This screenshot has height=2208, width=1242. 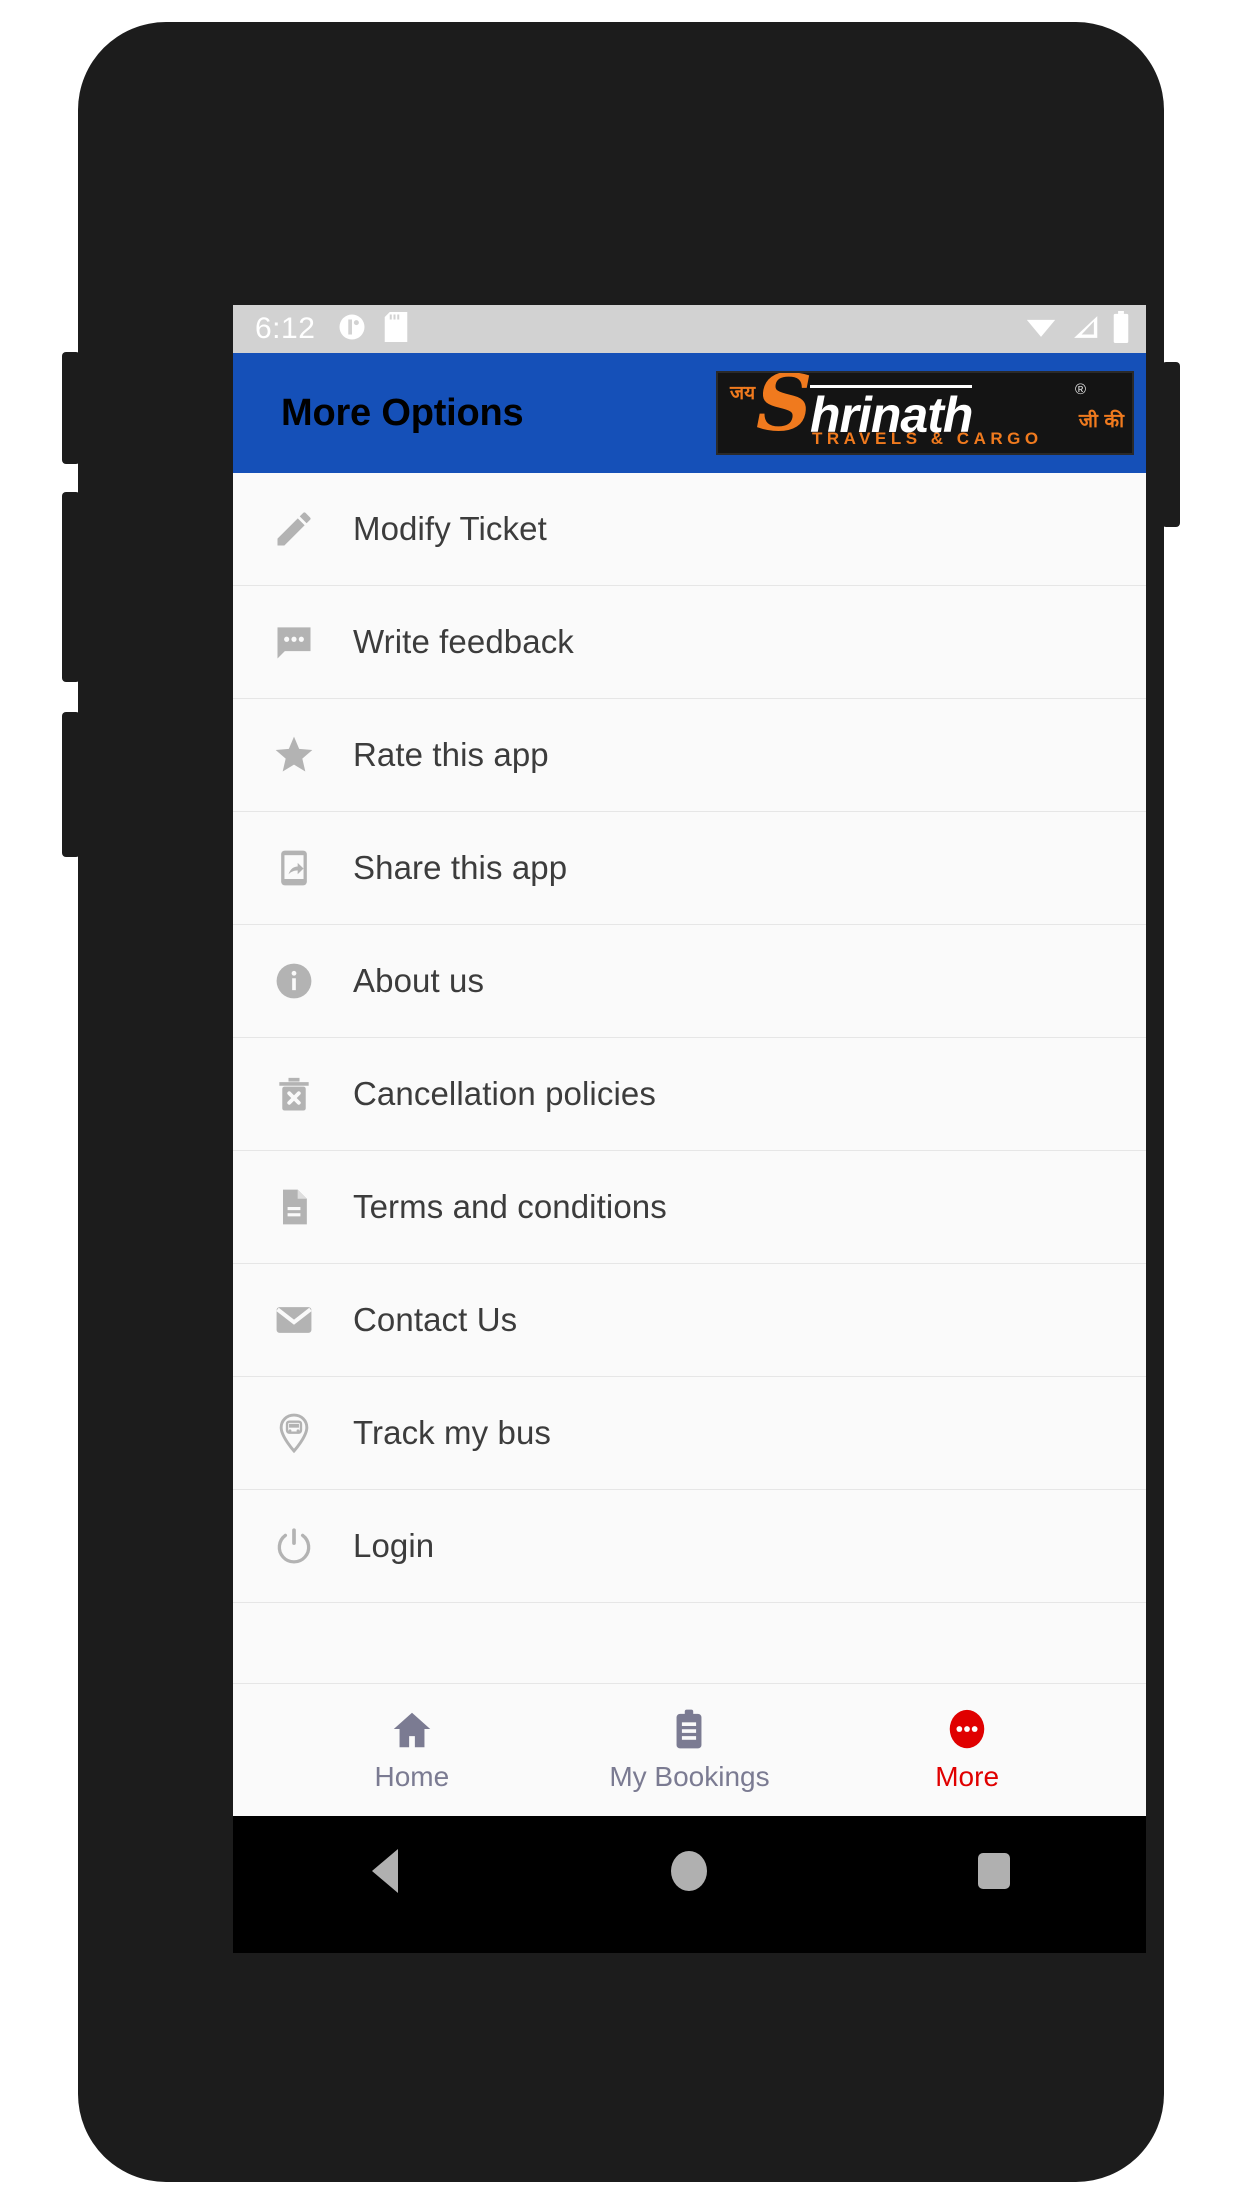 I want to click on brand-logo: जय S hrinath ® जी की TRAVELS & CARGO, so click(x=925, y=413).